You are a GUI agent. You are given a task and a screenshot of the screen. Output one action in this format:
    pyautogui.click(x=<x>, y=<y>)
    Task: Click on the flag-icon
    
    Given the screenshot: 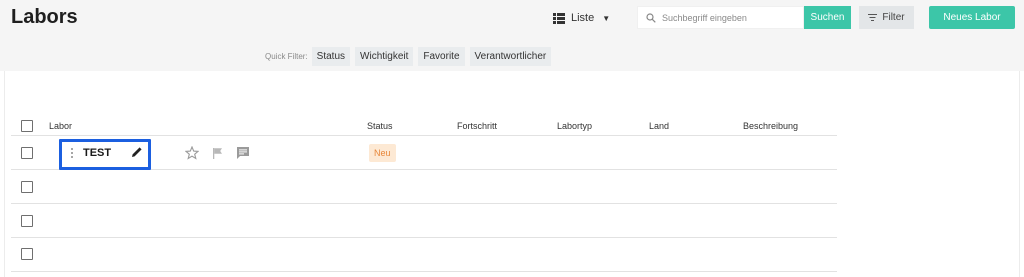 What is the action you would take?
    pyautogui.click(x=217, y=153)
    